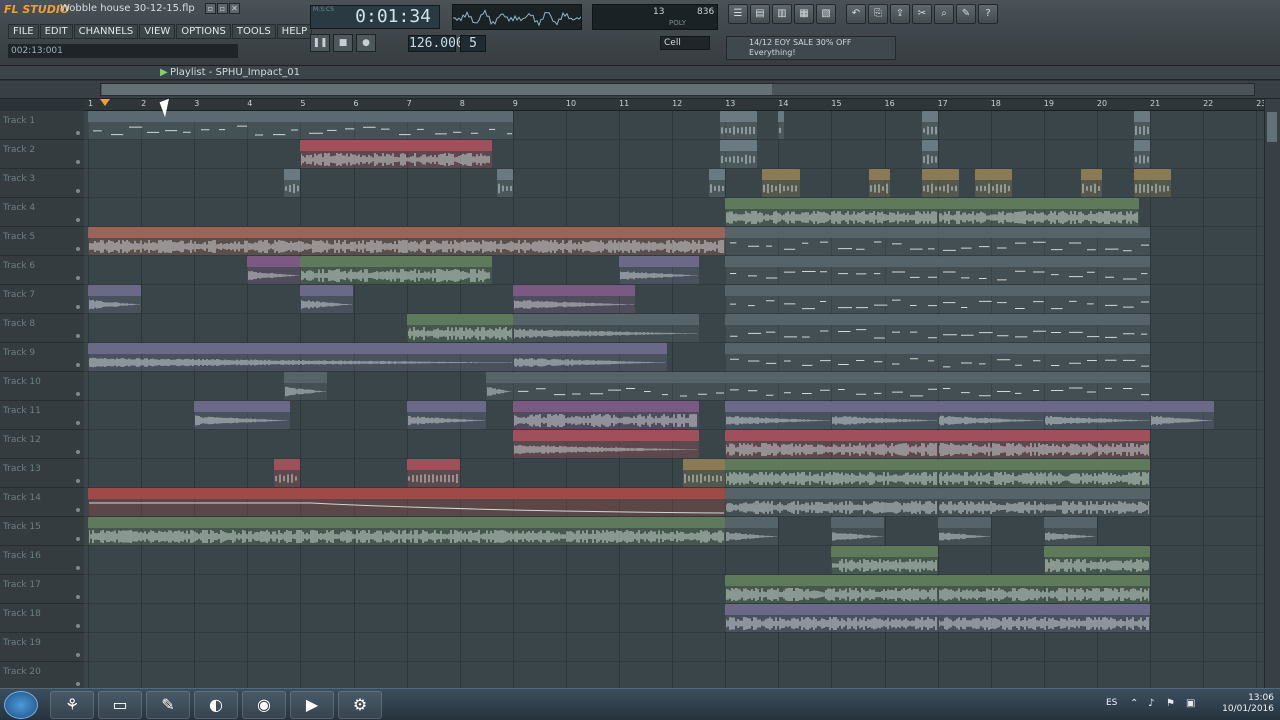  What do you see at coordinates (366, 43) in the screenshot?
I see `record-button: ●` at bounding box center [366, 43].